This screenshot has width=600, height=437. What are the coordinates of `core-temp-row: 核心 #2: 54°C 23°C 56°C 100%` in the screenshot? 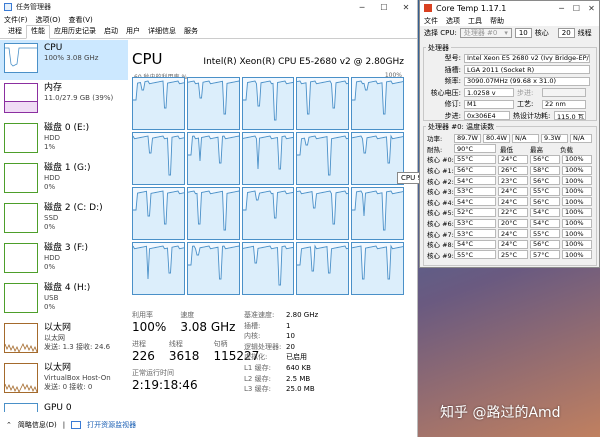 It's located at (510, 180).